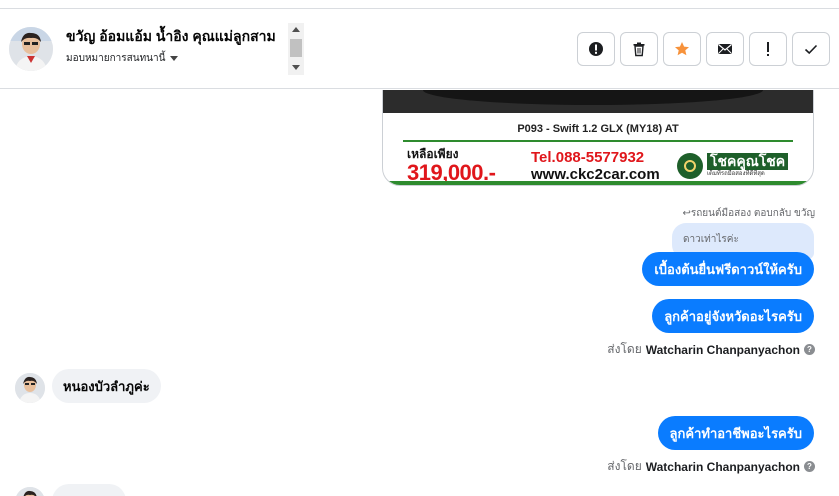 Image resolution: width=839 pixels, height=496 pixels. I want to click on scroll-thumb, so click(296, 48).